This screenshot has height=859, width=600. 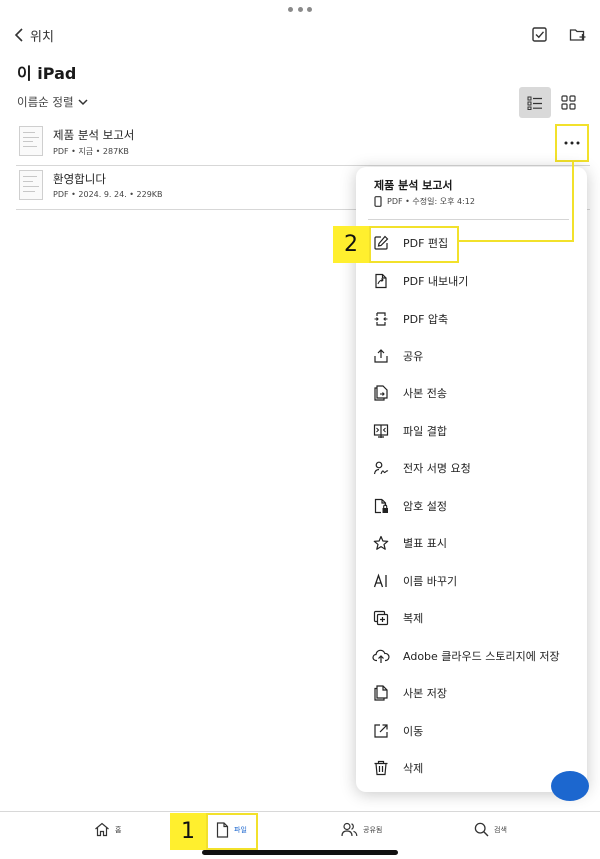 What do you see at coordinates (303, 144) in the screenshot?
I see `file-row: 제품 분석 보고서 PDF • 지금 • 287KB` at bounding box center [303, 144].